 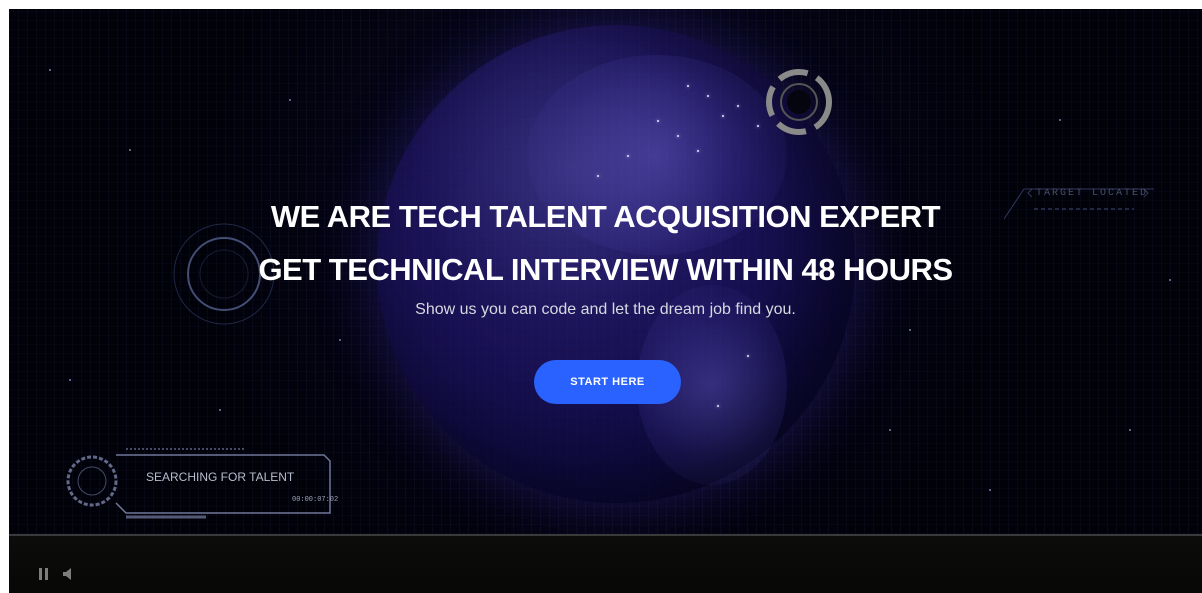 What do you see at coordinates (799, 102) in the screenshot?
I see `target-gauge-icon` at bounding box center [799, 102].